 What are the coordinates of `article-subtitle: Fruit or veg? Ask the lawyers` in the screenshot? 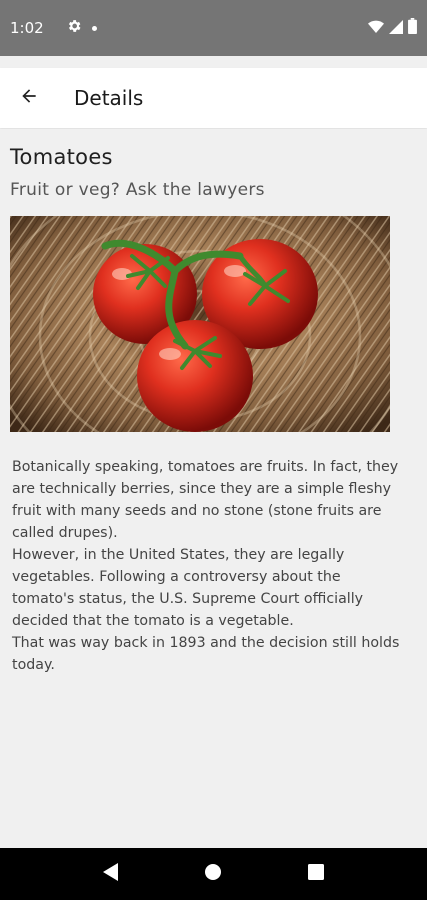 It's located at (137, 190).